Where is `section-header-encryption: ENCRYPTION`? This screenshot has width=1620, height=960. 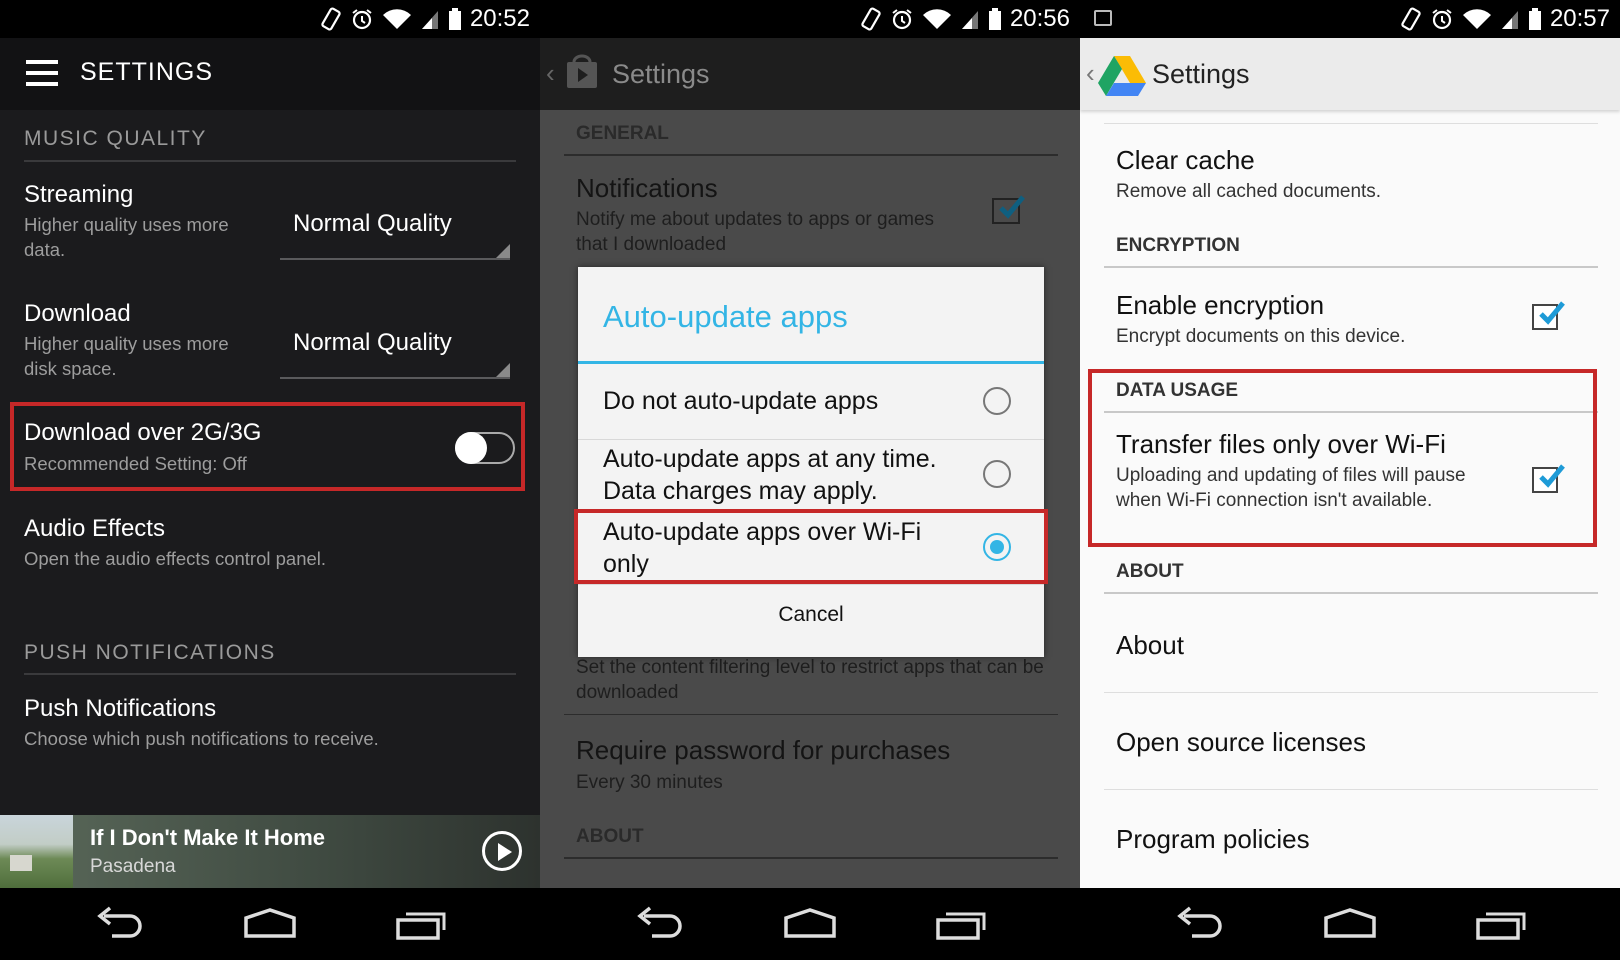
section-header-encryption: ENCRYPTION is located at coordinates (1178, 245).